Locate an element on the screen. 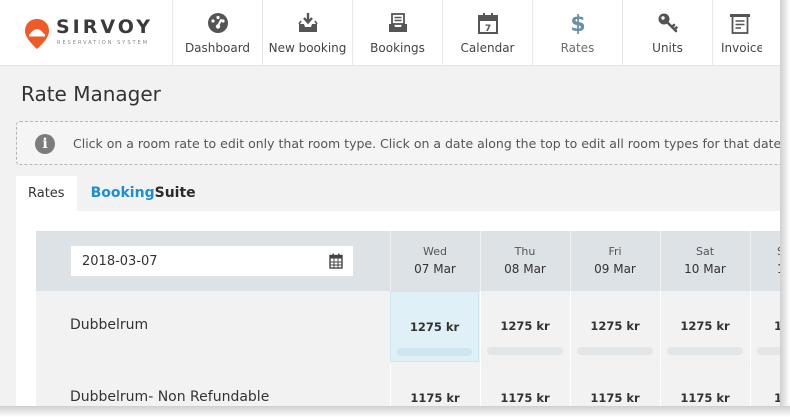 Image resolution: width=790 pixels, height=417 pixels. day-date: 07 Mar is located at coordinates (435, 269).